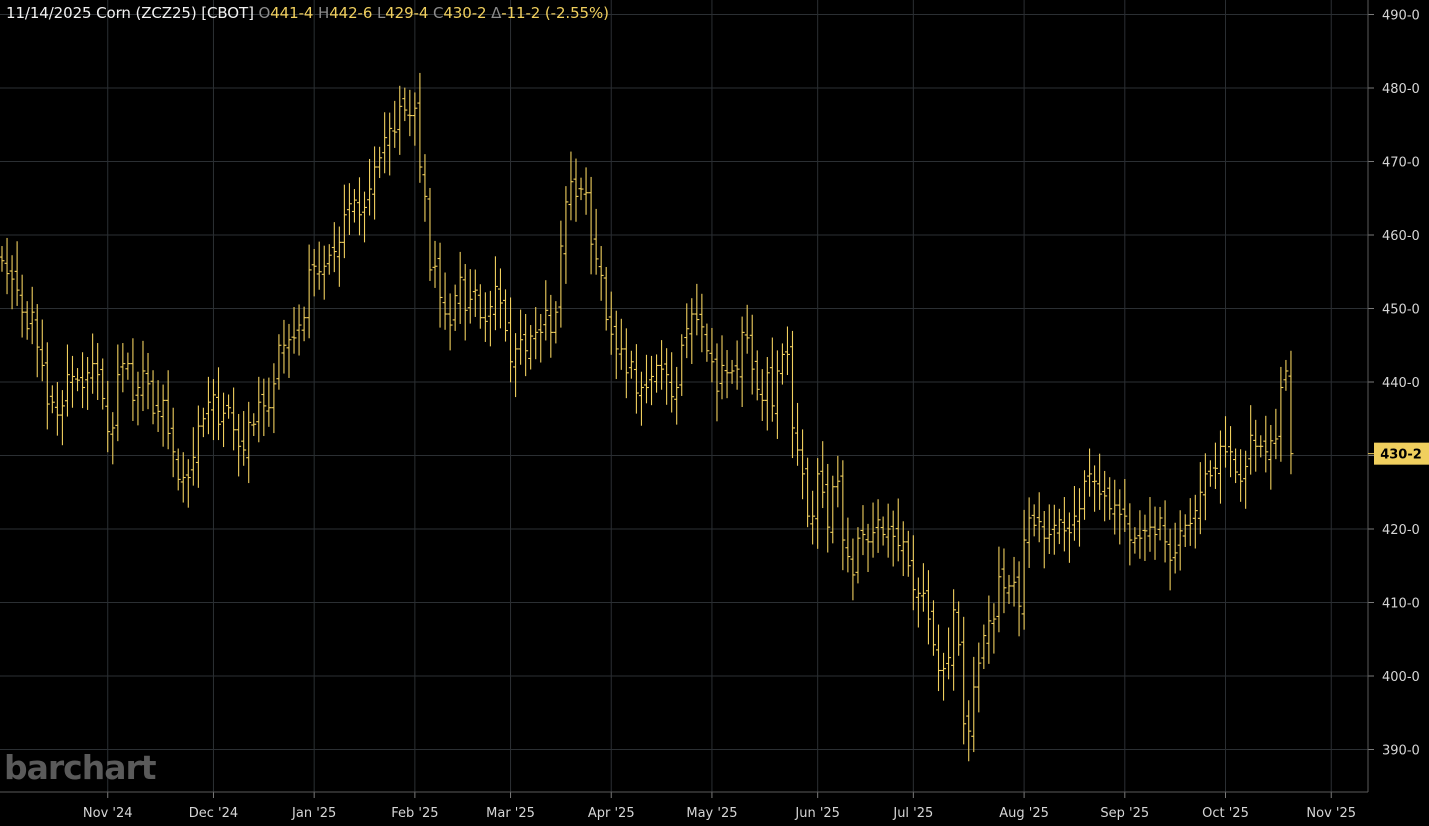 The image size is (1429, 826). I want to click on high-label: H, so click(324, 13).